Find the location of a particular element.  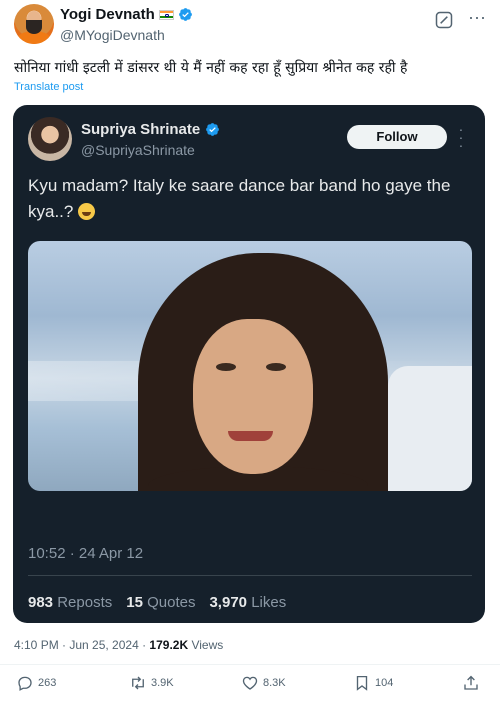

author-name-row: Yogi Devnath is located at coordinates (126, 14).